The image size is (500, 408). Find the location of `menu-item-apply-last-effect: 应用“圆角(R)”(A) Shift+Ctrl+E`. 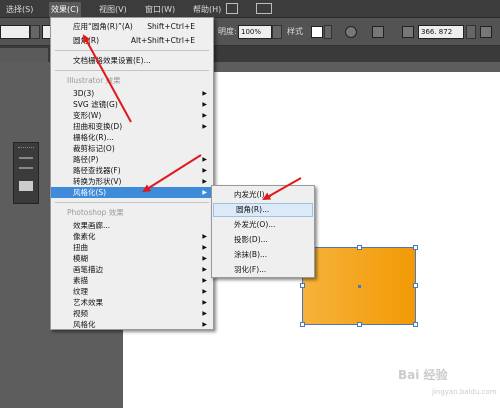

menu-item-apply-last-effect: 应用“圆角(R)”(A) Shift+Ctrl+E is located at coordinates (132, 26).